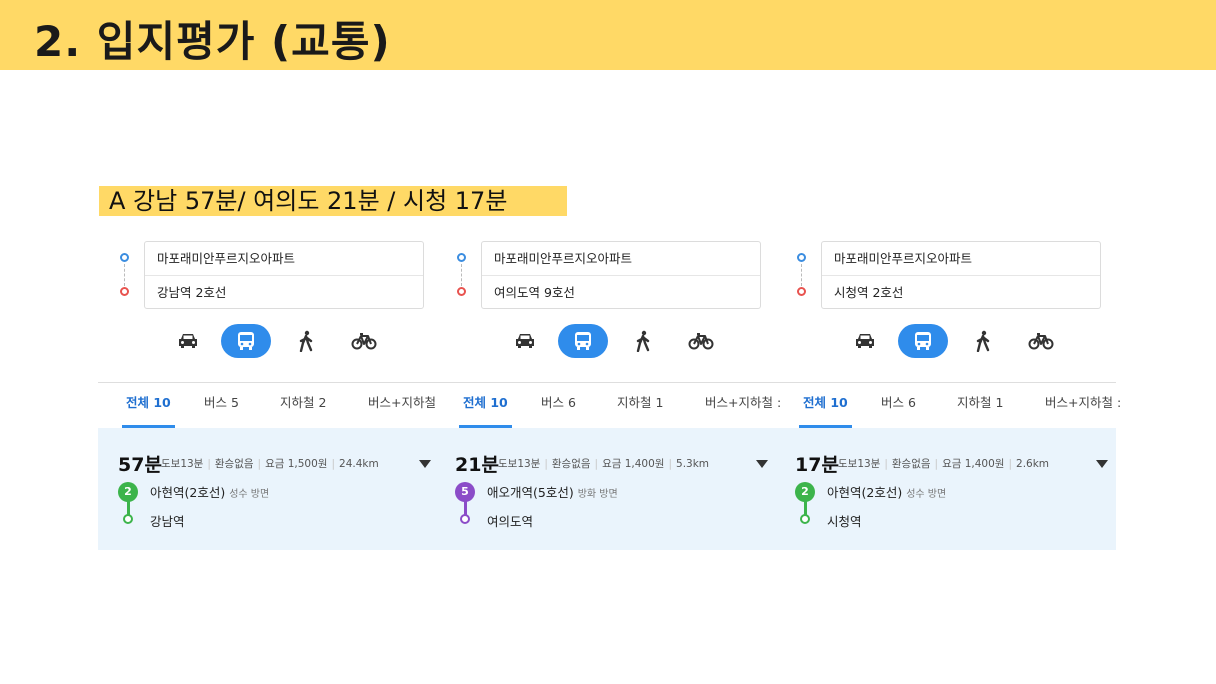 This screenshot has width=1216, height=684. I want to click on fare: 요금 1,400원, so click(973, 464).